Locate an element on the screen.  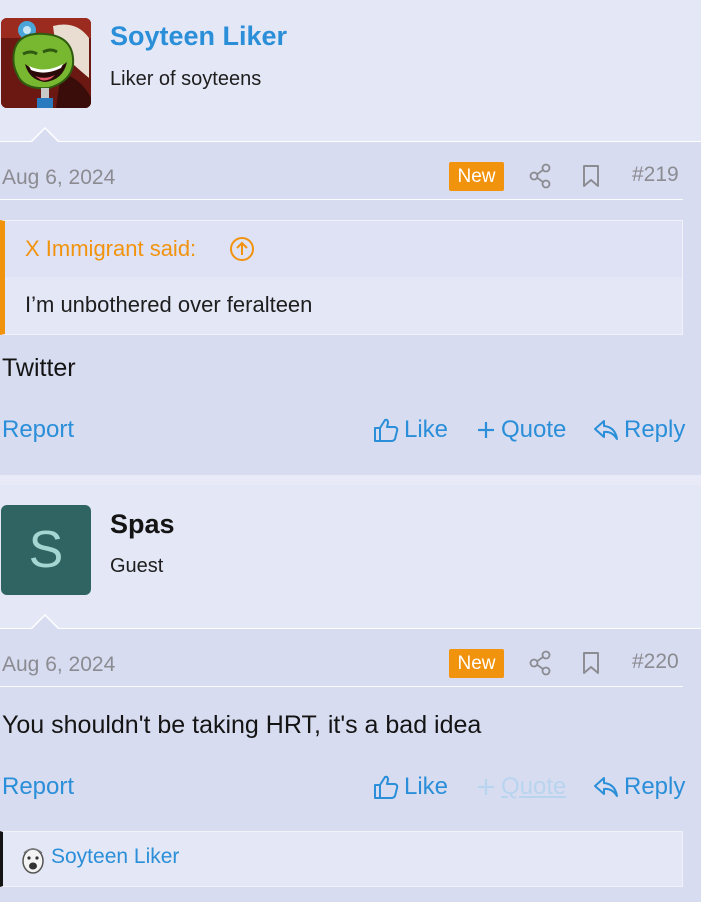
post-meta: Aug 6, 2024 New #220 is located at coordinates (350, 666).